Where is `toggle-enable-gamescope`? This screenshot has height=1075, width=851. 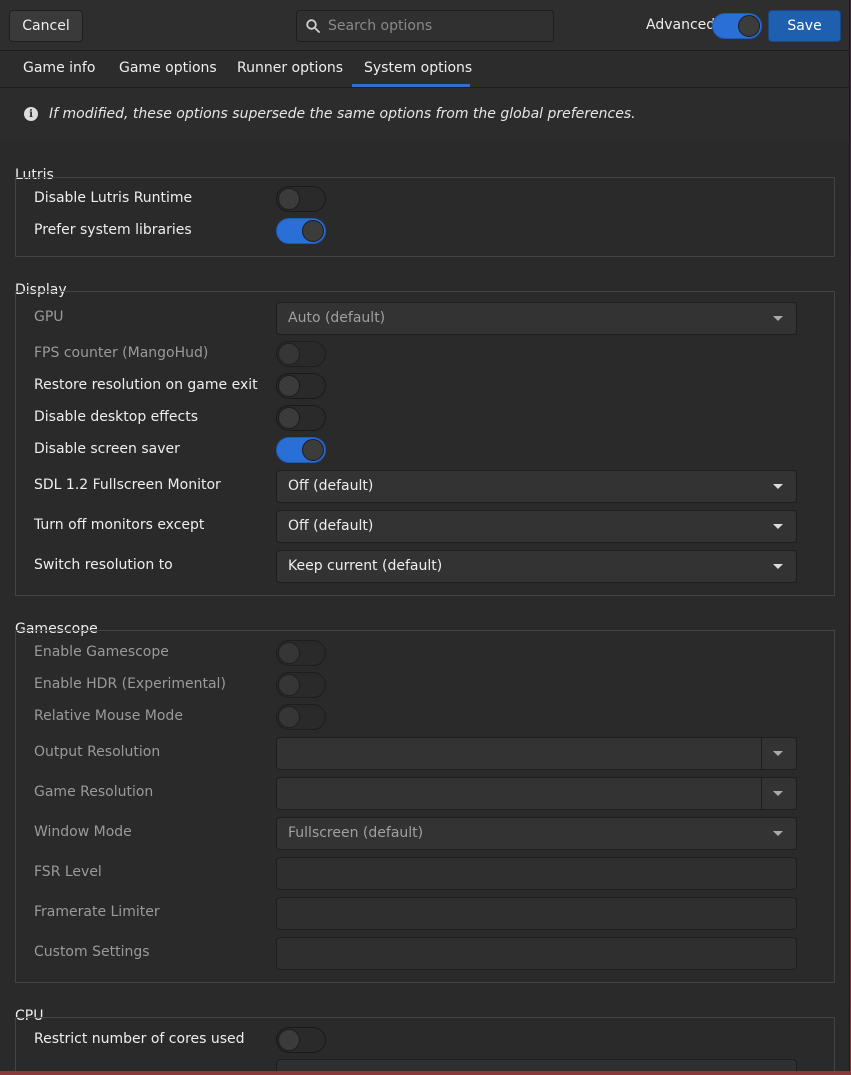
toggle-enable-gamescope is located at coordinates (301, 653).